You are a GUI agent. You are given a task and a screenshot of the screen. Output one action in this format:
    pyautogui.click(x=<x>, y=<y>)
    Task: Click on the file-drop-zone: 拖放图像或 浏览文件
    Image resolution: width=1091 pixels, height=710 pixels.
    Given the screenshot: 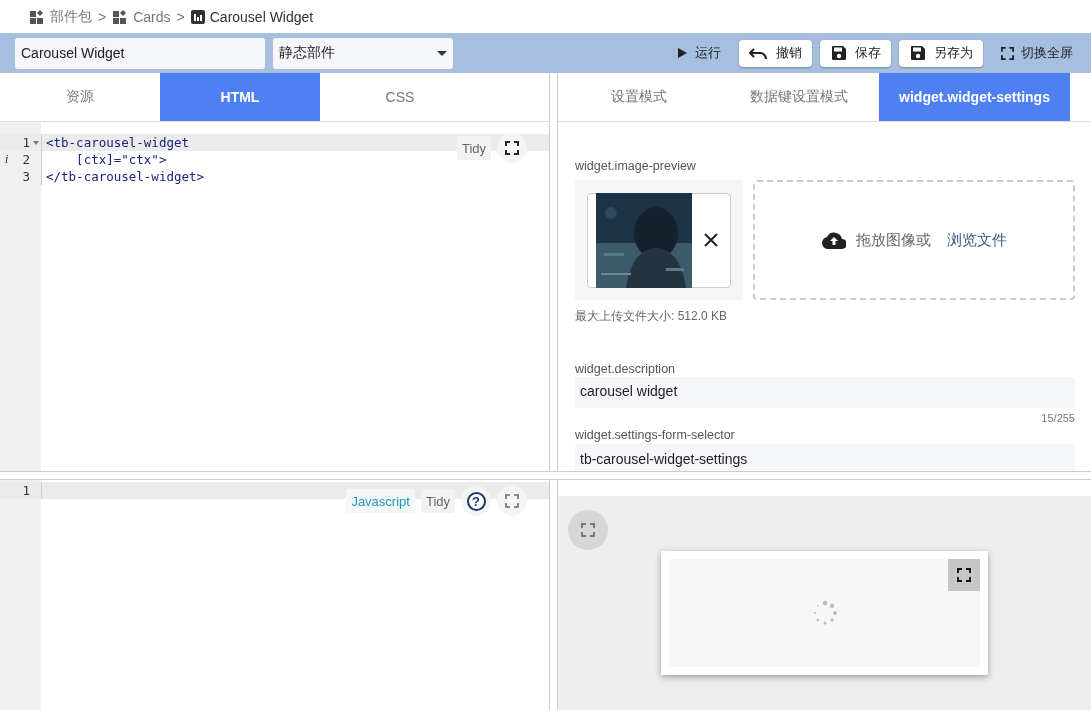 What is the action you would take?
    pyautogui.click(x=914, y=240)
    